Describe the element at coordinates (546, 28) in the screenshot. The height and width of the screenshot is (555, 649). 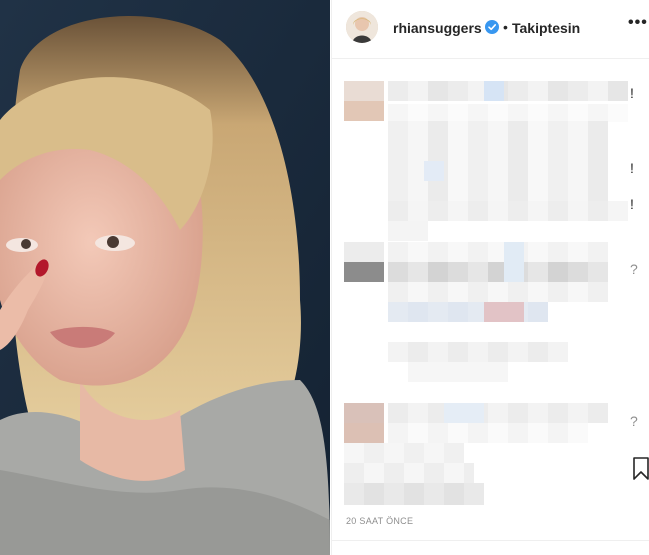
I see `following-status-button: Takiptesin` at that location.